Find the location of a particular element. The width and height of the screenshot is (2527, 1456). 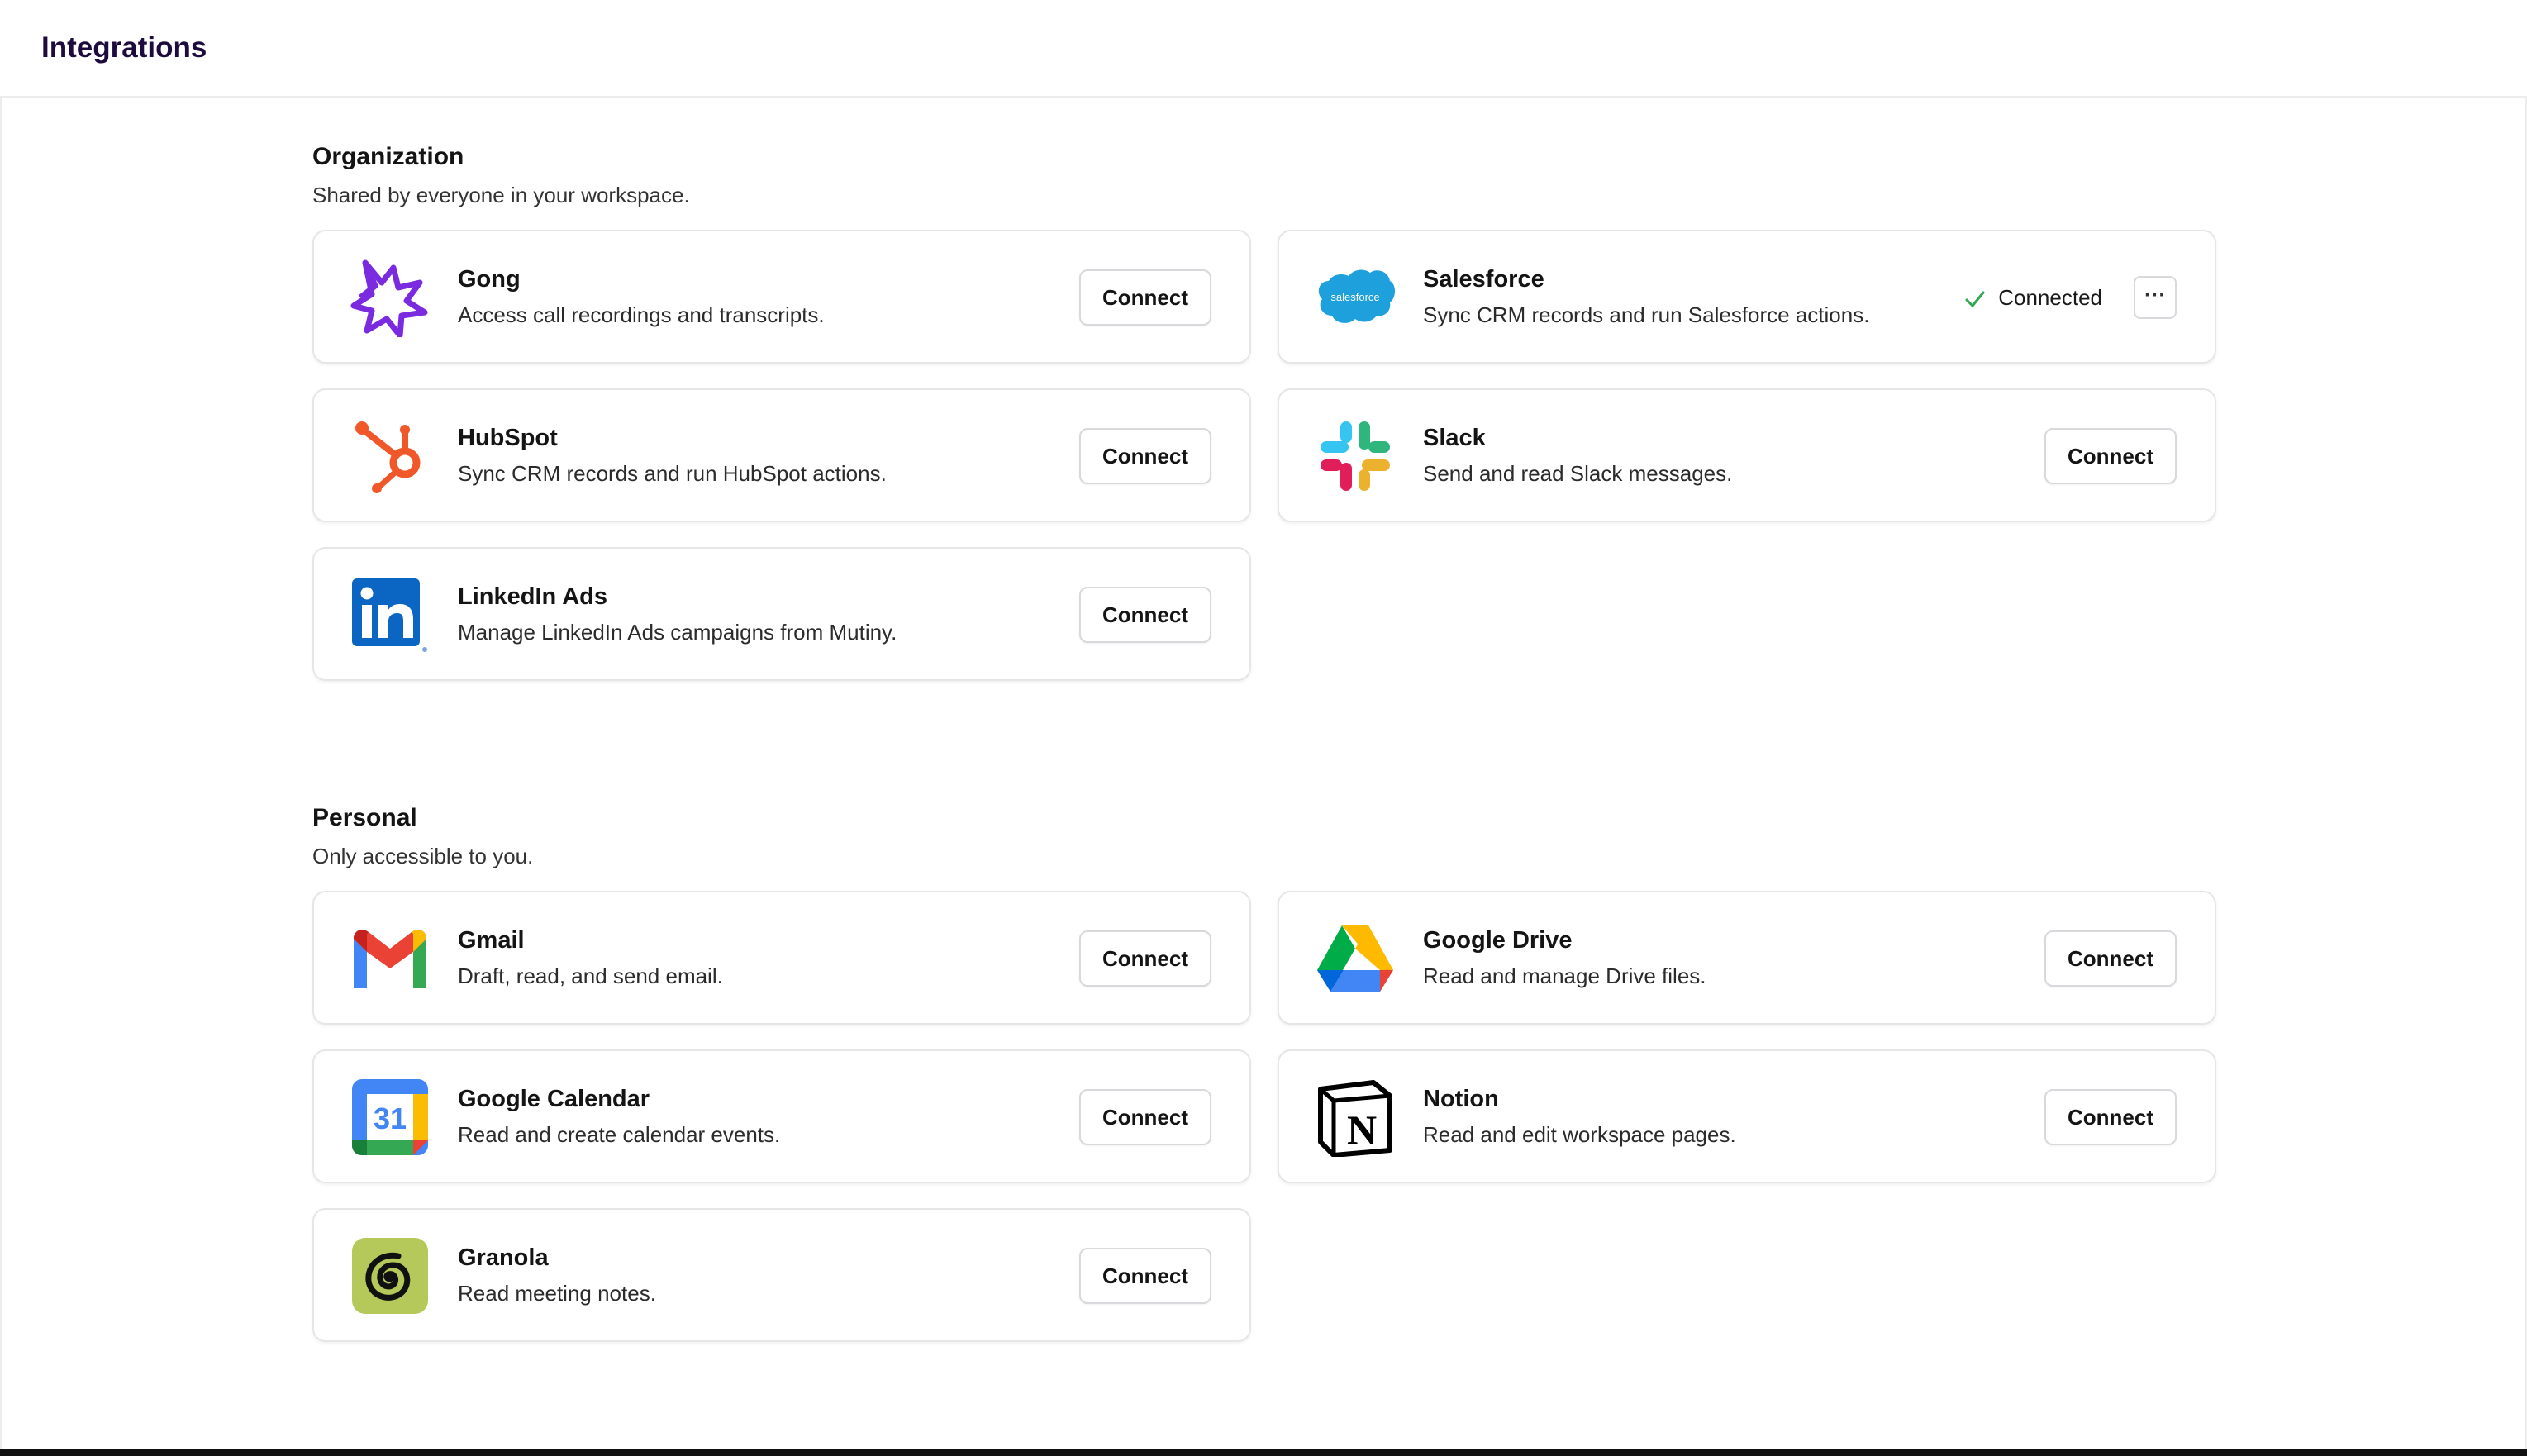

slack-icon is located at coordinates (1356, 456).